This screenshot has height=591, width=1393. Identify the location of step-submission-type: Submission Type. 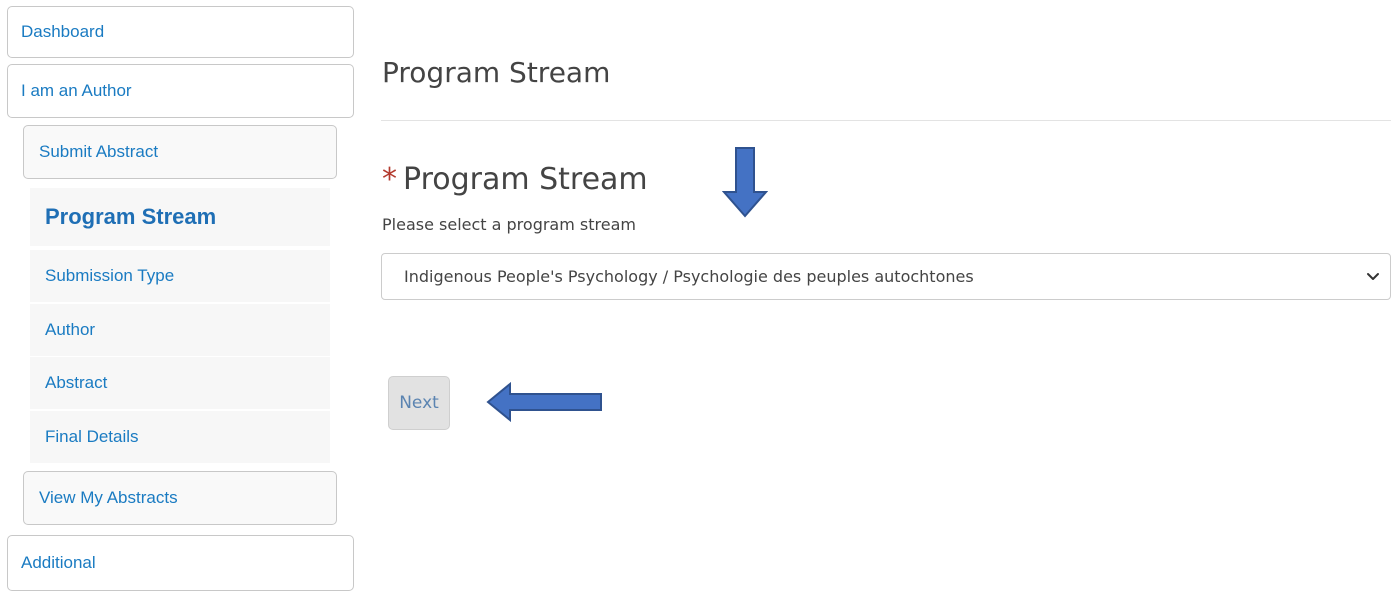
(180, 276).